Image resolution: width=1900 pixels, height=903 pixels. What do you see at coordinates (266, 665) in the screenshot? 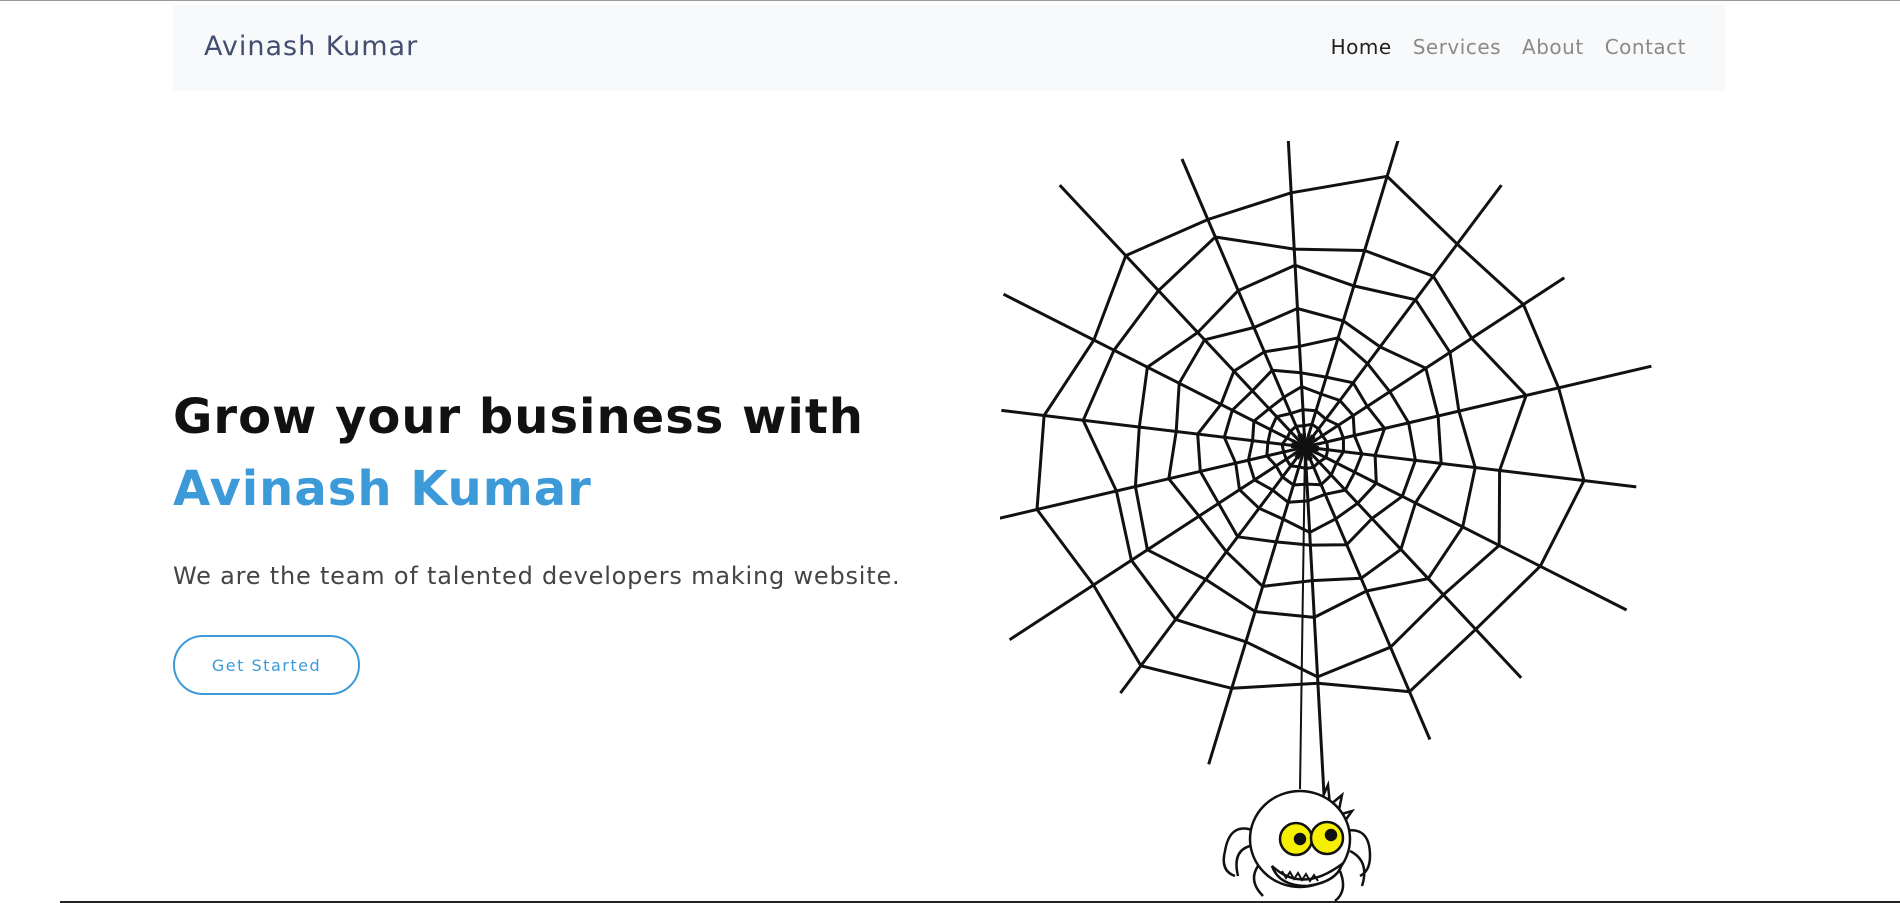
I see `get-started-button: Get Started` at bounding box center [266, 665].